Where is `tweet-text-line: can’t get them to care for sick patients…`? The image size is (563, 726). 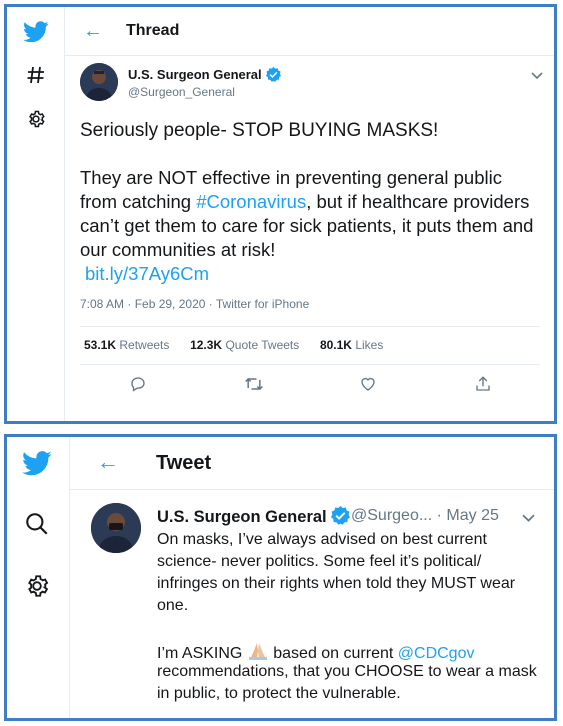
tweet-text-line: can’t get them to care for sick patients… is located at coordinates (307, 225).